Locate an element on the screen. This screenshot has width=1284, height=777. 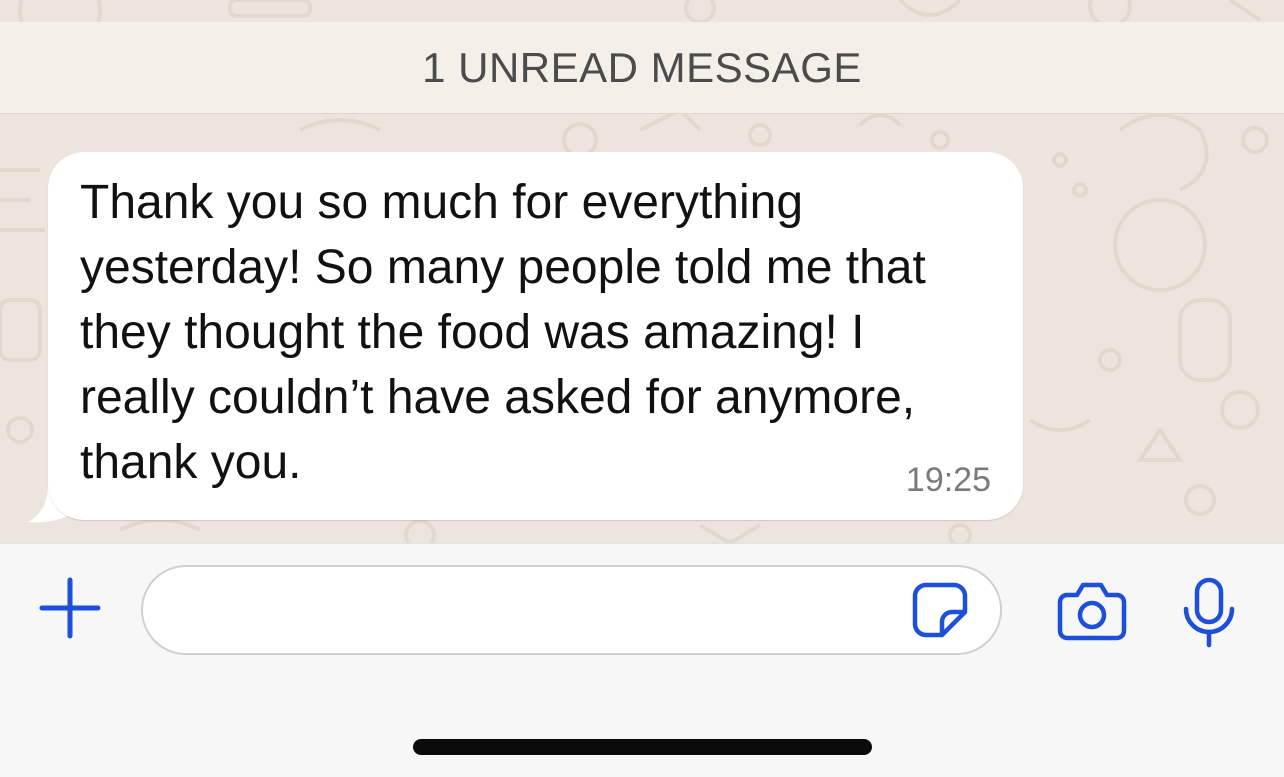
message-timestamp: 19:25 is located at coordinates (948, 480).